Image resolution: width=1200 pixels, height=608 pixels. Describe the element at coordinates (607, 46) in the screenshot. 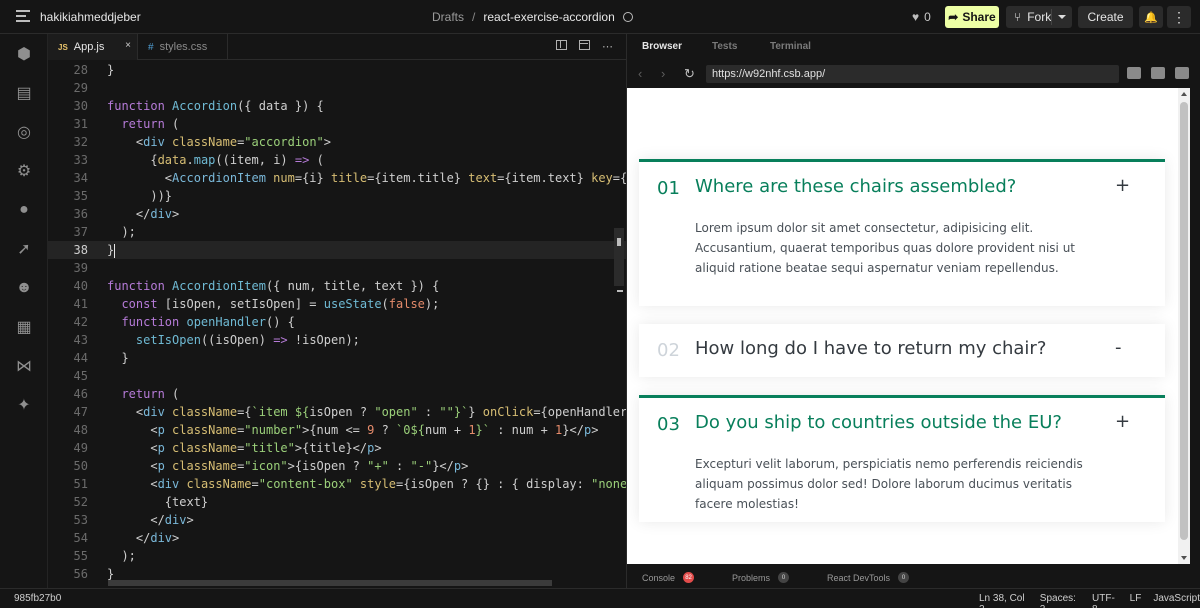

I see `more-options-icon: ⋯` at that location.